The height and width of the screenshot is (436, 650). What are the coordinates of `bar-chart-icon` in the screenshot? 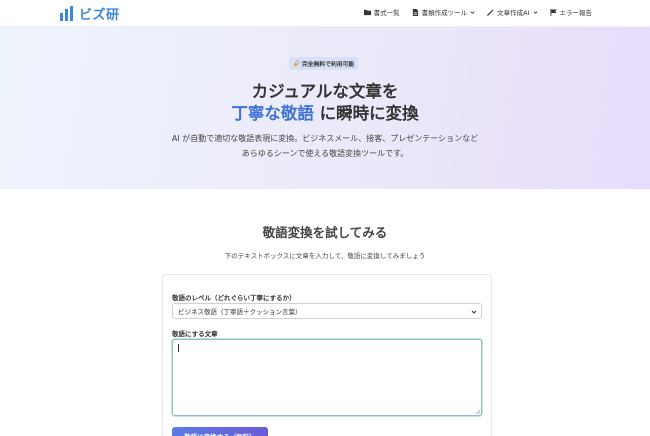 It's located at (66, 13).